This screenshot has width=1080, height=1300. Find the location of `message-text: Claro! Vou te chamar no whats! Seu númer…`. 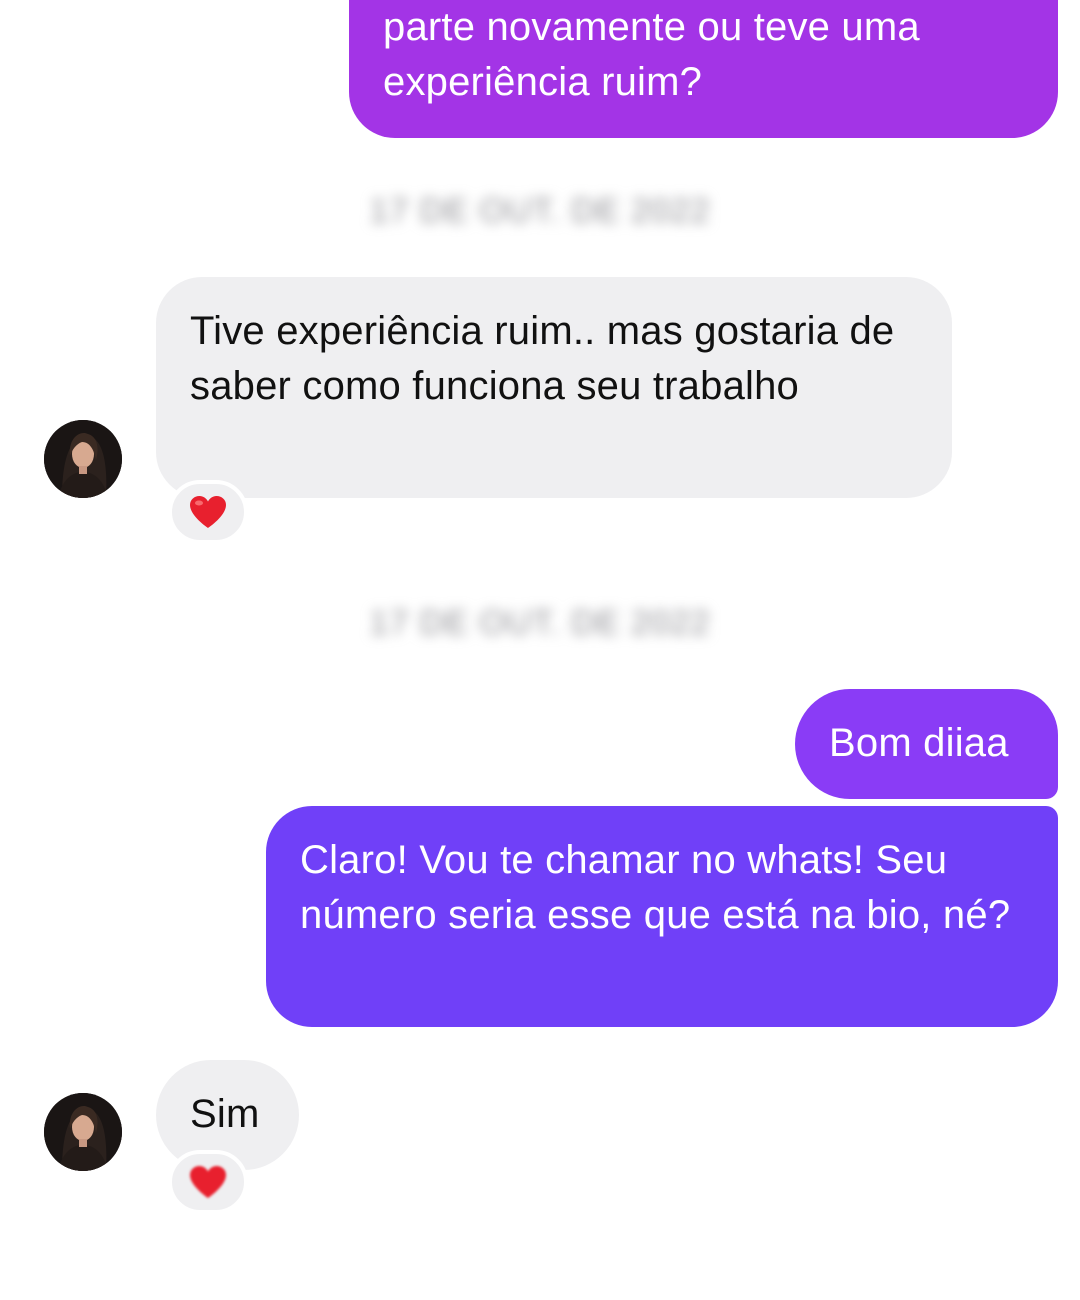

message-text: Claro! Vou te chamar no whats! Seu númer… is located at coordinates (655, 887).